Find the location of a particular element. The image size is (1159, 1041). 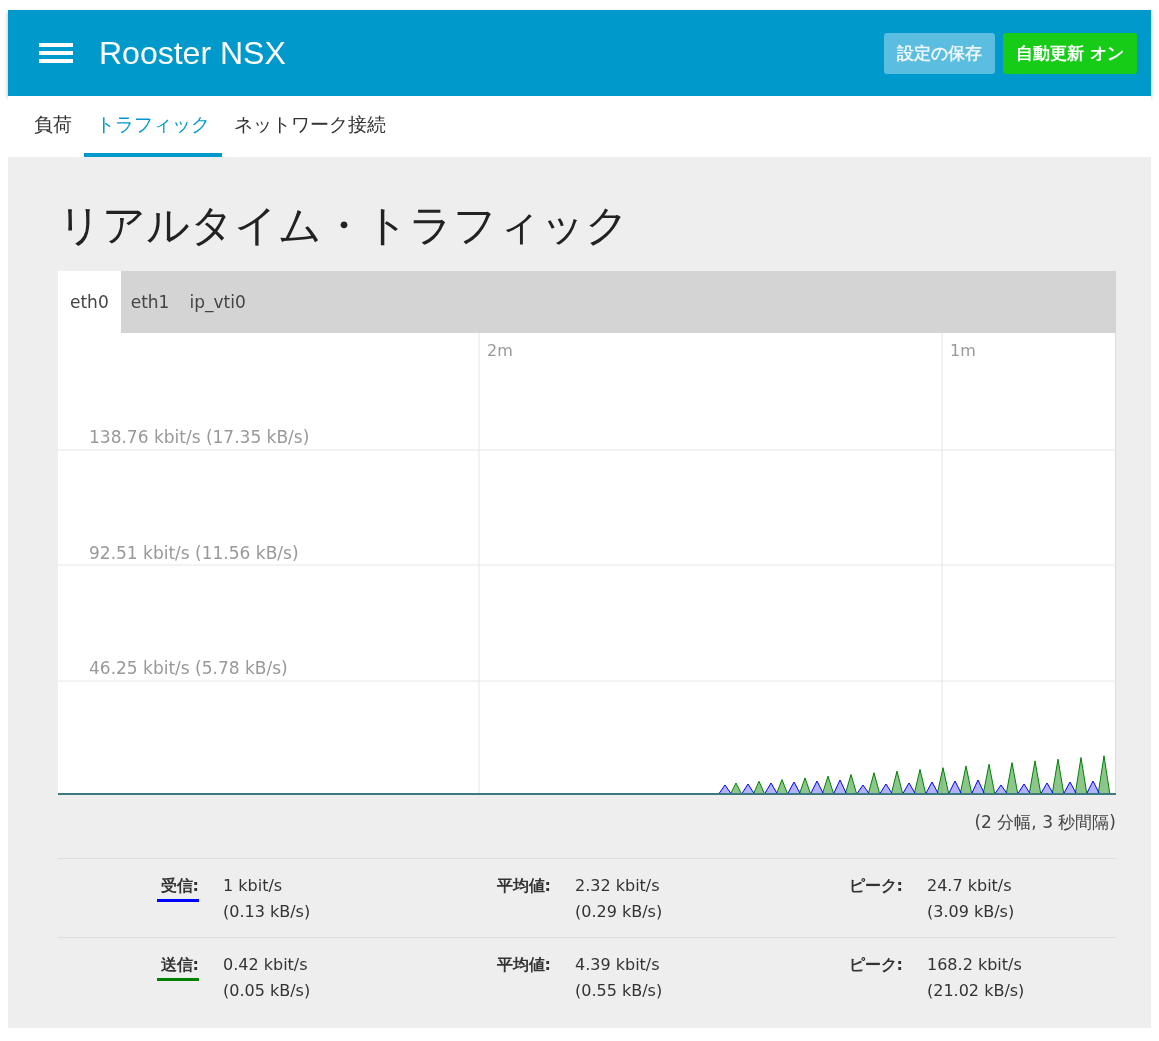

rate-label: 138.76 kbit/s (17.35 kB/s) is located at coordinates (199, 437).